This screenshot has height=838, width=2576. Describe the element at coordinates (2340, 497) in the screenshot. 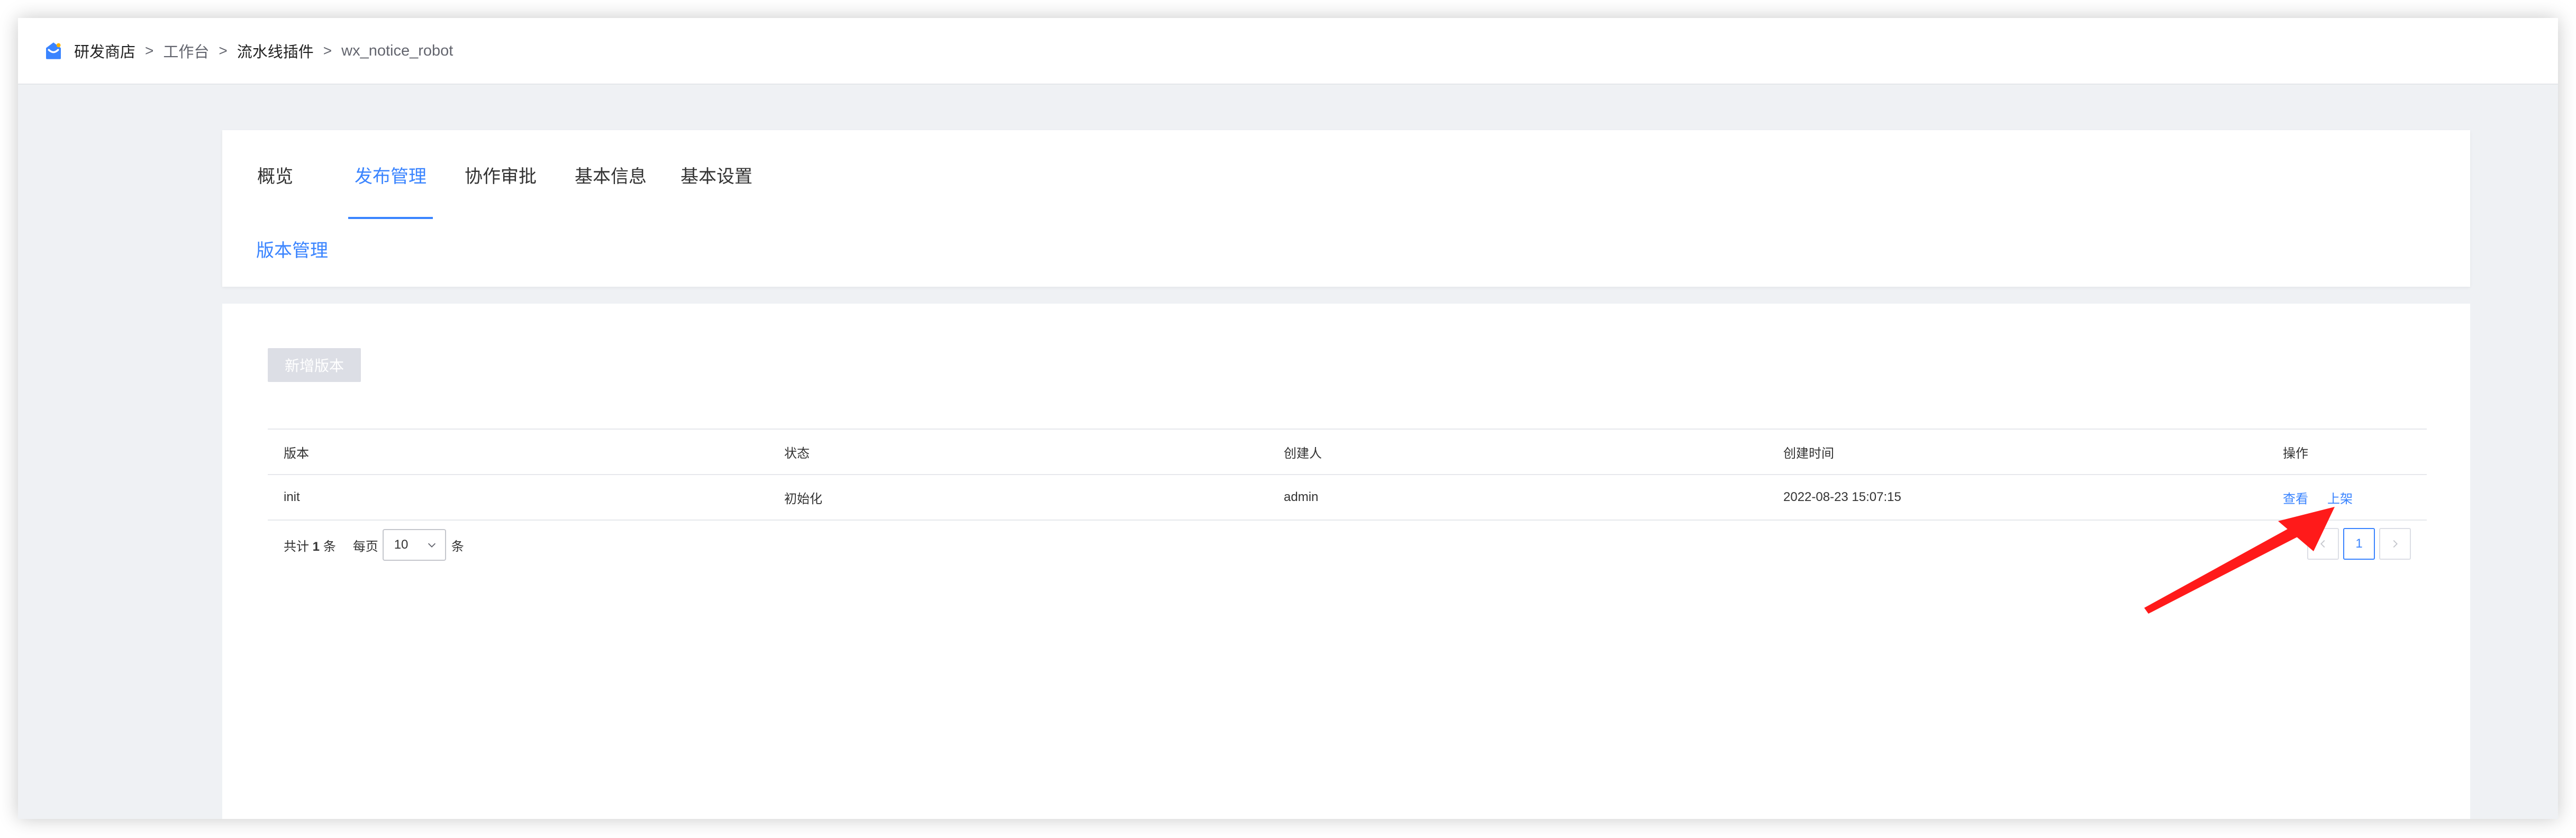

I see `publish-link: 上架` at that location.